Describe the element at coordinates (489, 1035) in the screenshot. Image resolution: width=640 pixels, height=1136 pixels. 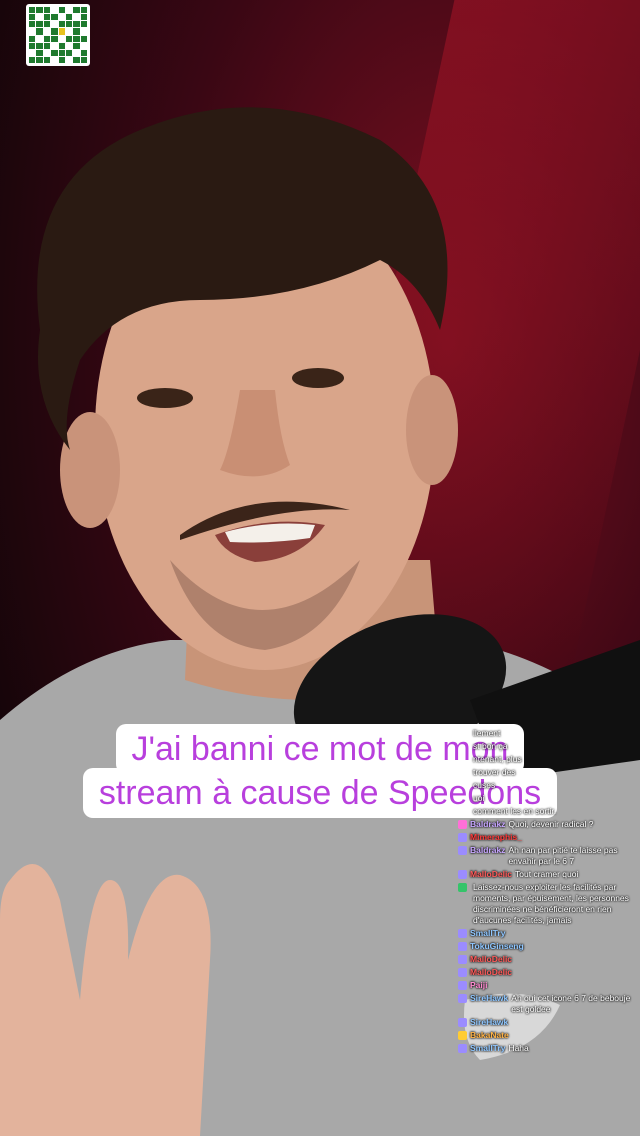
I see `chat-username: BakaNate` at that location.